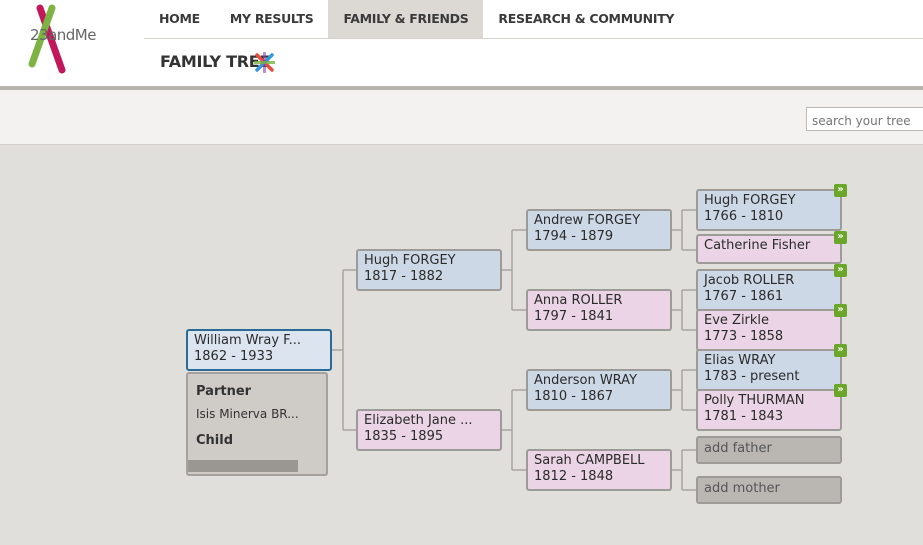 The height and width of the screenshot is (545, 923). What do you see at coordinates (574, 476) in the screenshot?
I see `person-years: 1812 - 1848` at bounding box center [574, 476].